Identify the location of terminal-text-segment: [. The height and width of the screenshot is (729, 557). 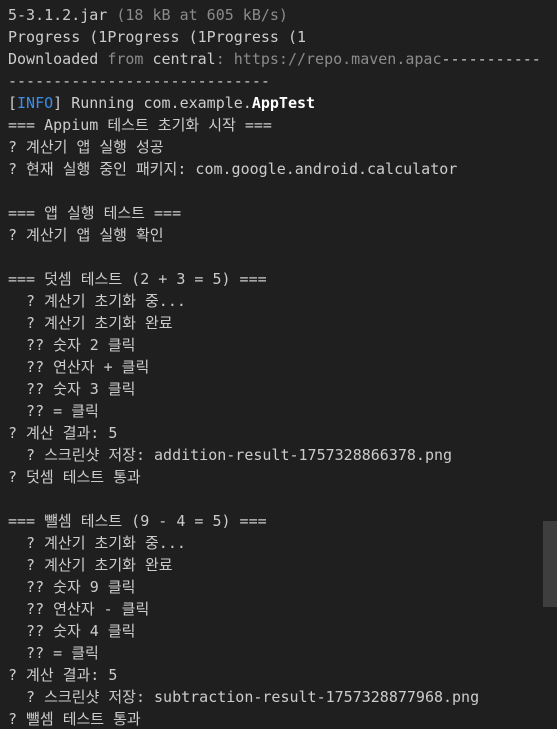
(13, 103).